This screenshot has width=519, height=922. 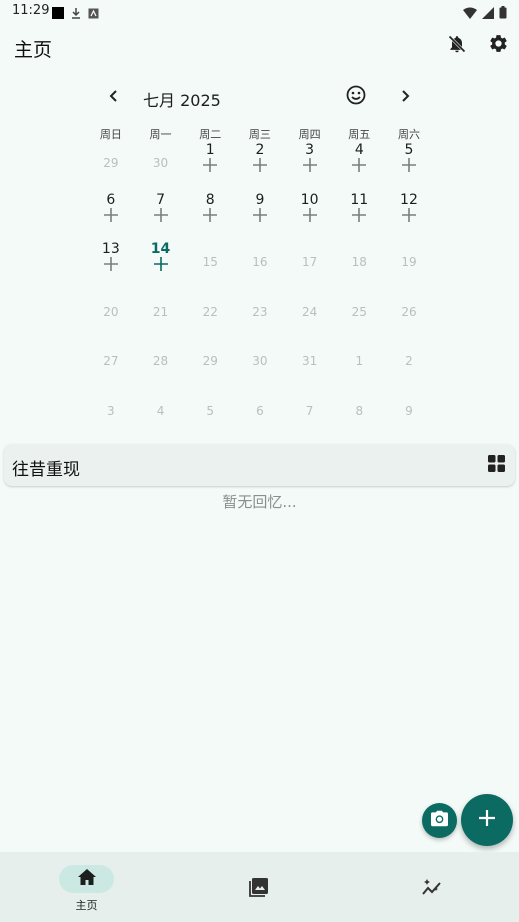 I want to click on day-number: 30, so click(x=160, y=163).